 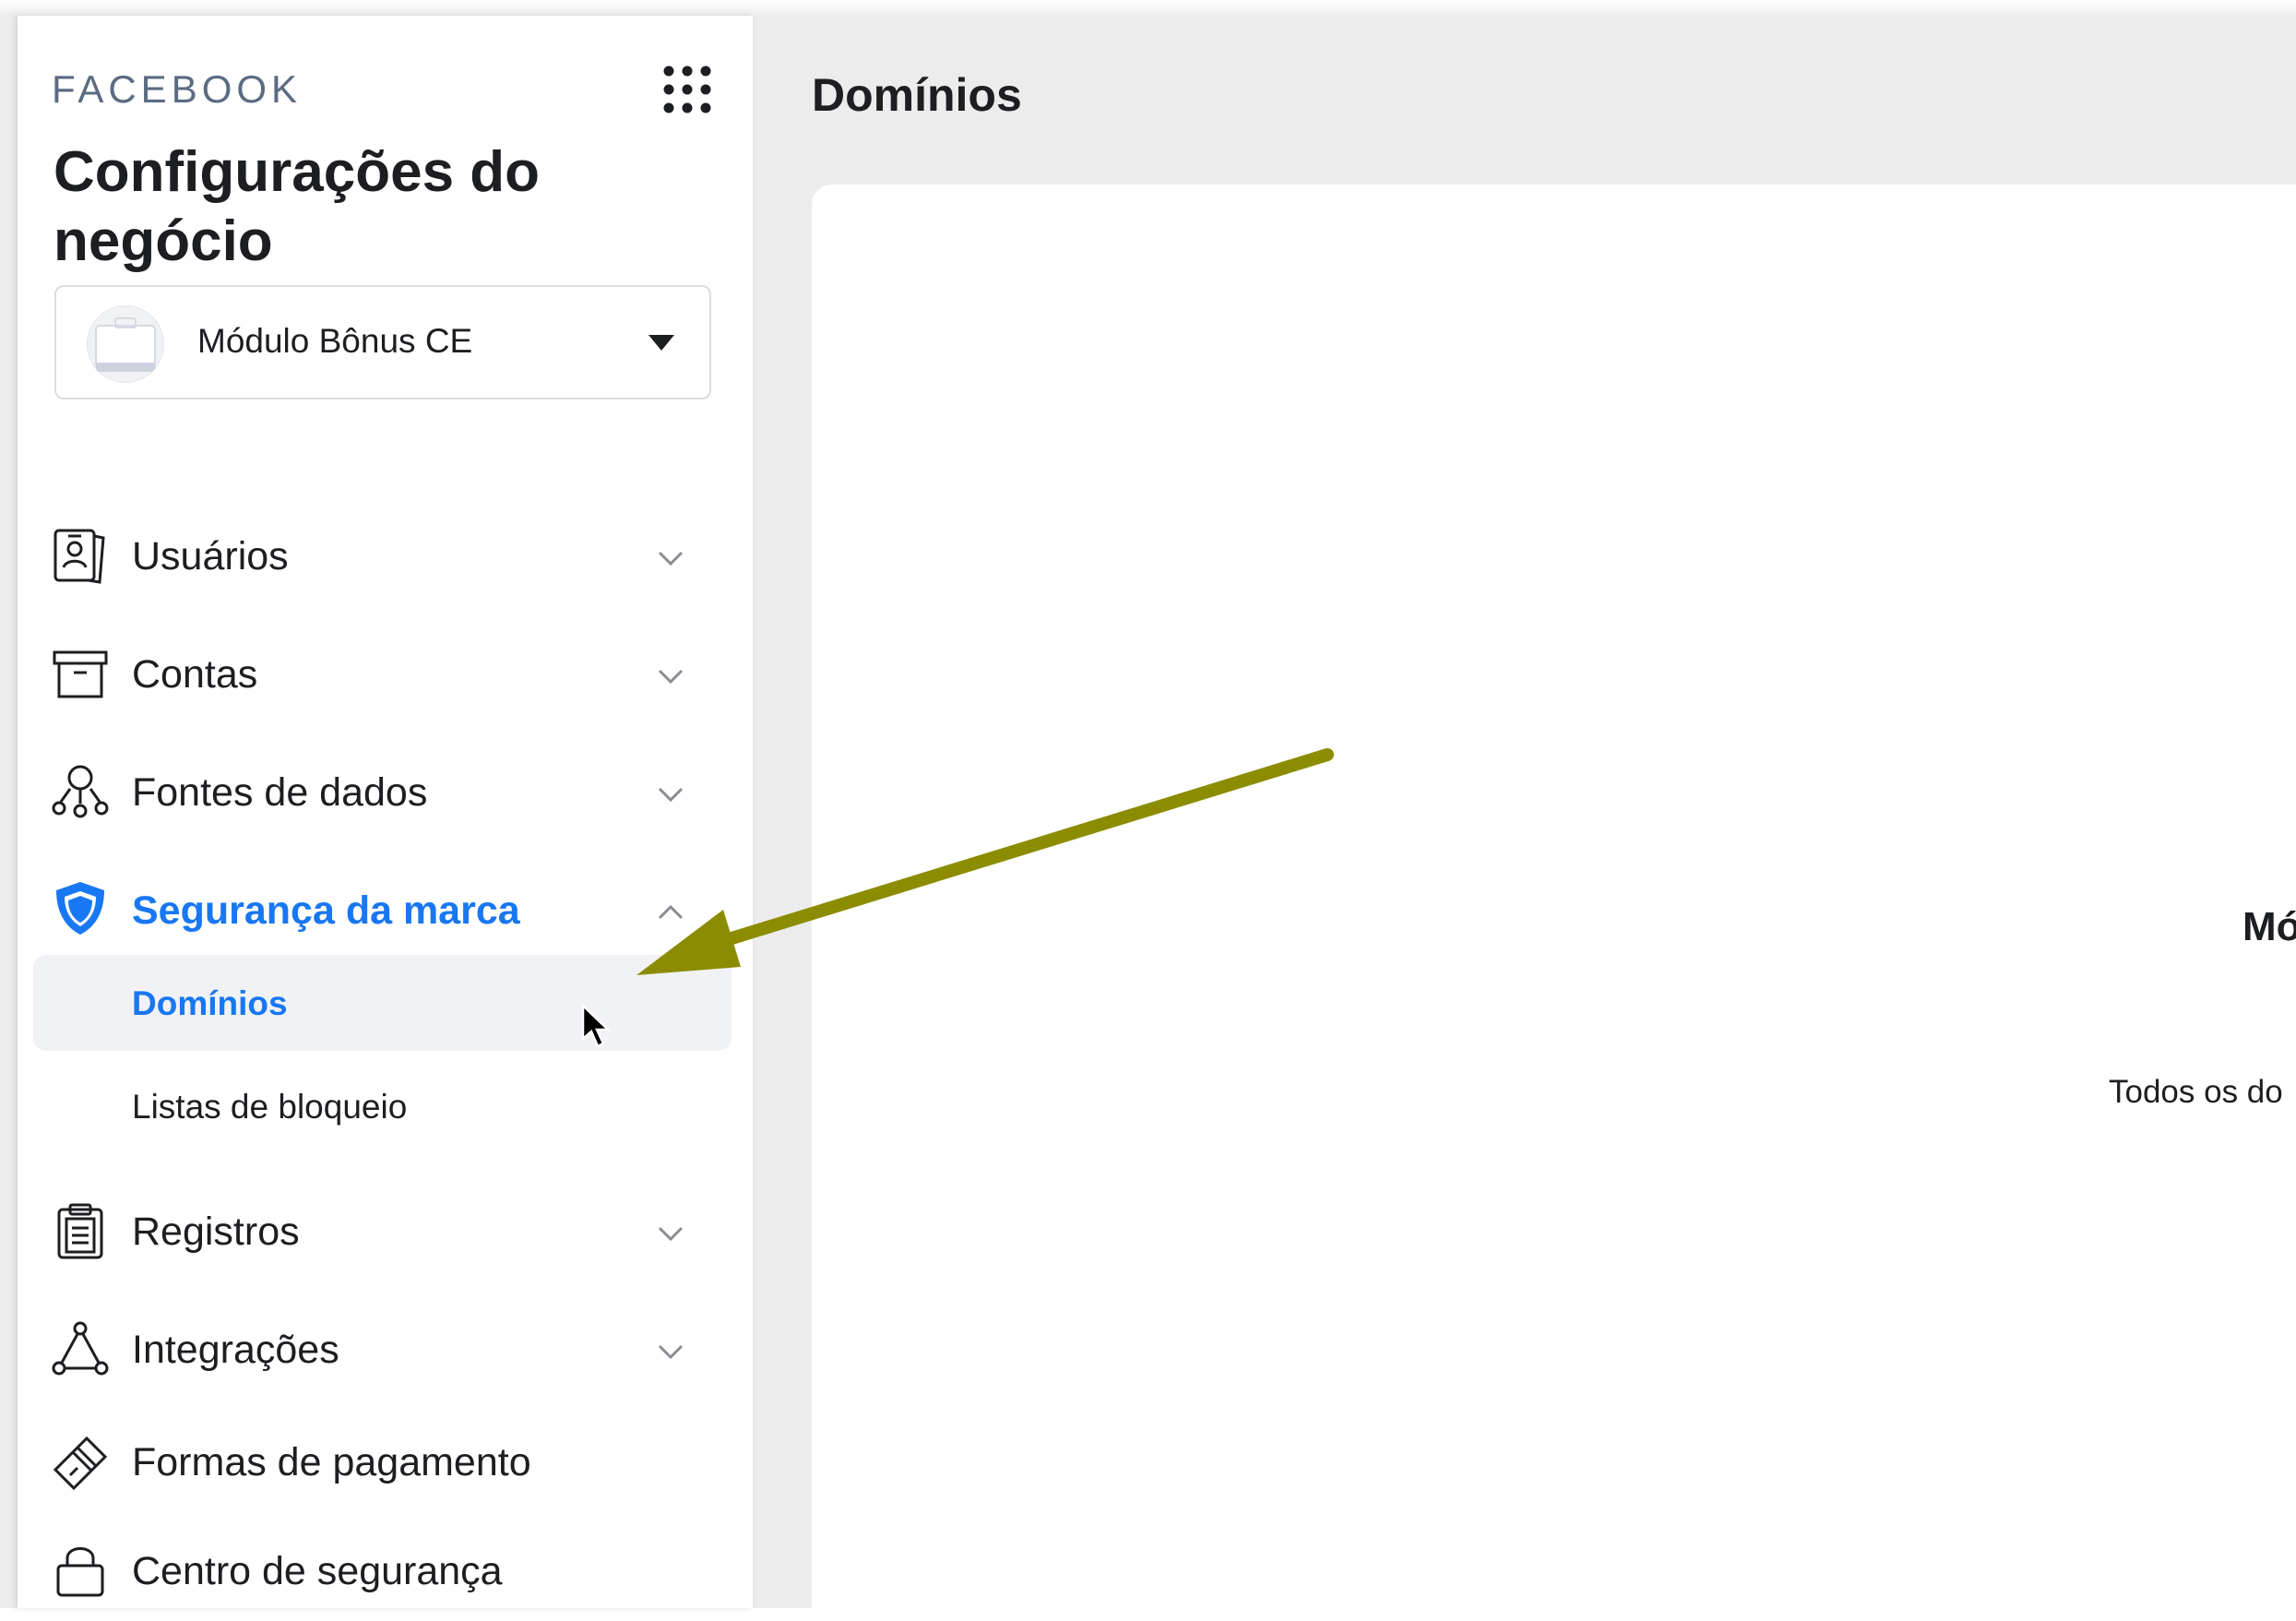 I want to click on mouse-cursor-icon, so click(x=596, y=1026).